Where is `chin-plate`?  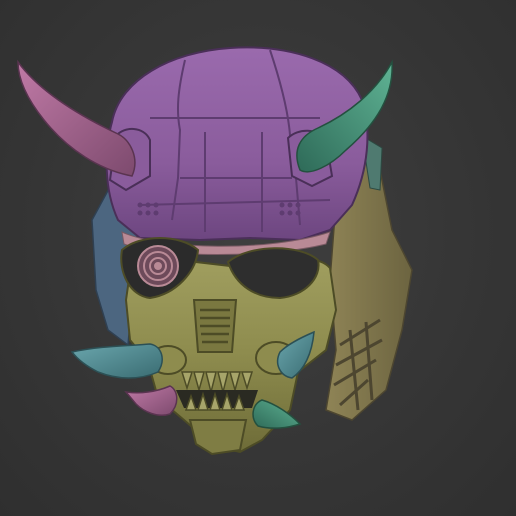
chin-plate is located at coordinates (218, 437).